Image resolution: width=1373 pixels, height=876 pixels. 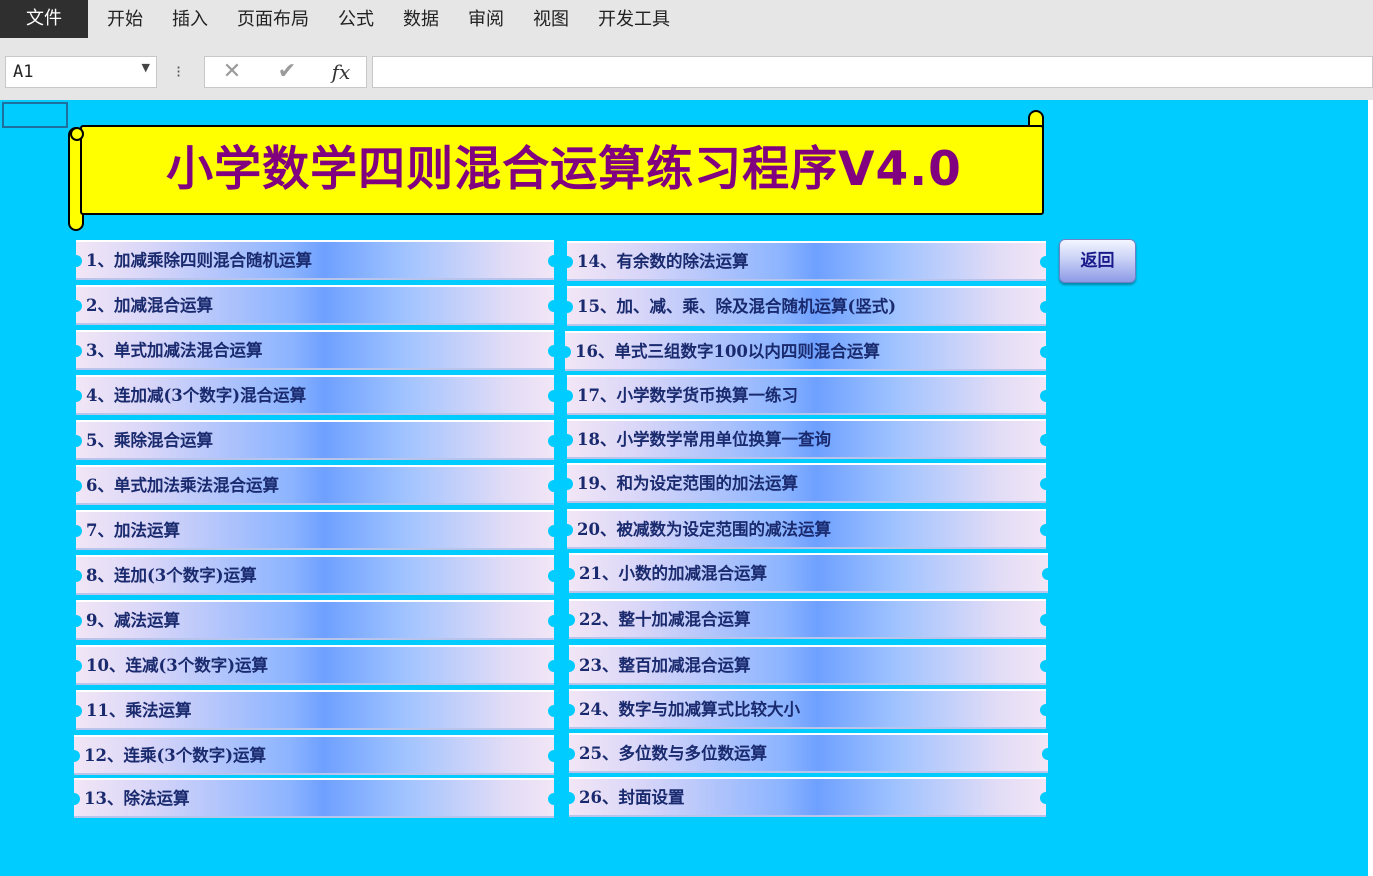 I want to click on menu-item-9: 9、减法运算, so click(x=315, y=620).